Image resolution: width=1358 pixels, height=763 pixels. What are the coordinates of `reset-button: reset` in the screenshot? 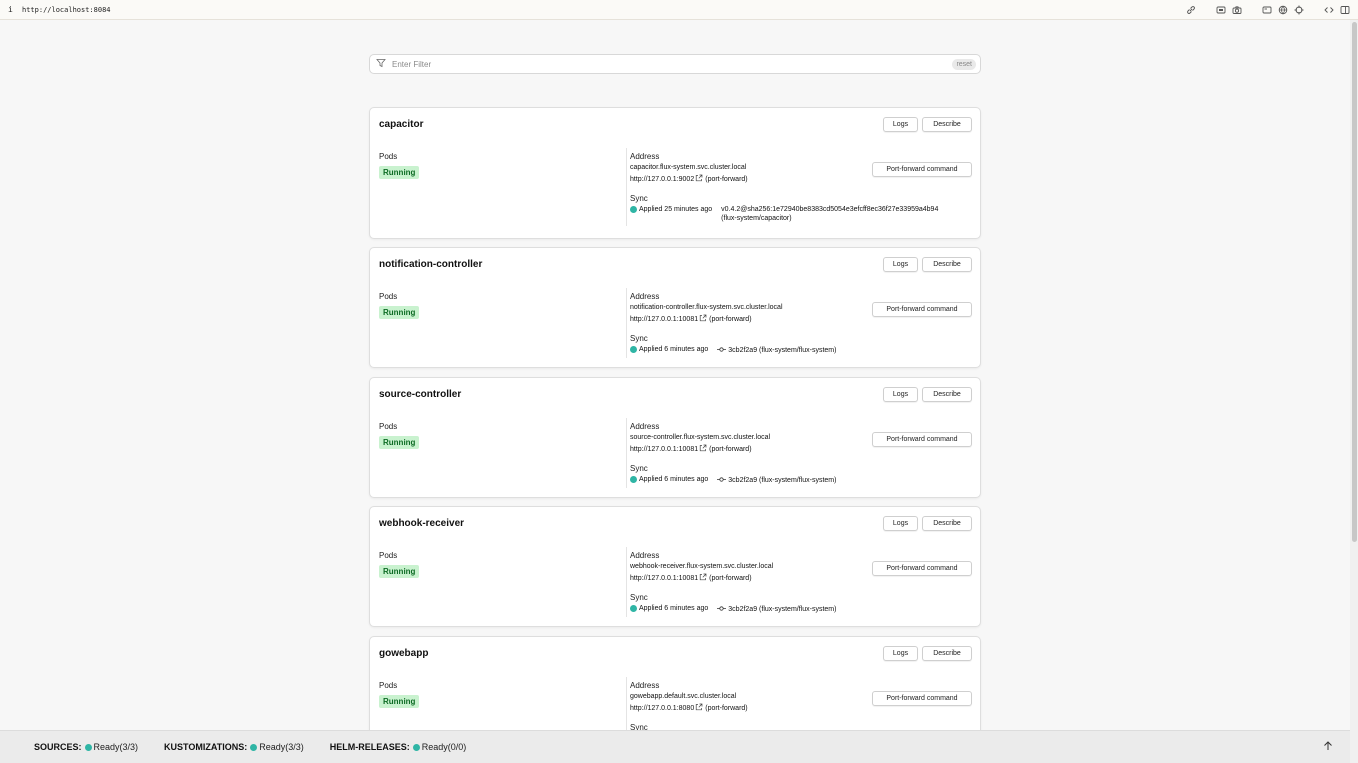 It's located at (964, 64).